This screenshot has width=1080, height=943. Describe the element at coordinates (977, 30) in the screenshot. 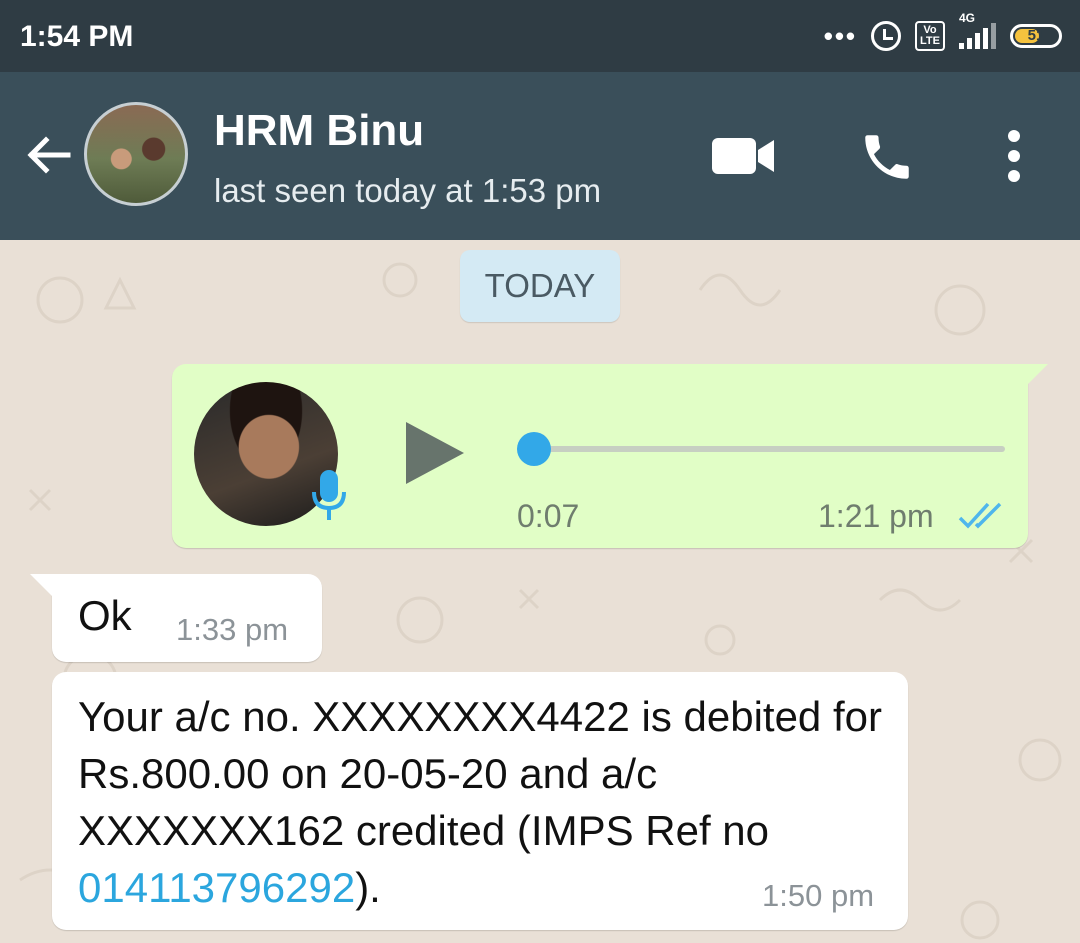

I see `signal-icon: 4G` at that location.